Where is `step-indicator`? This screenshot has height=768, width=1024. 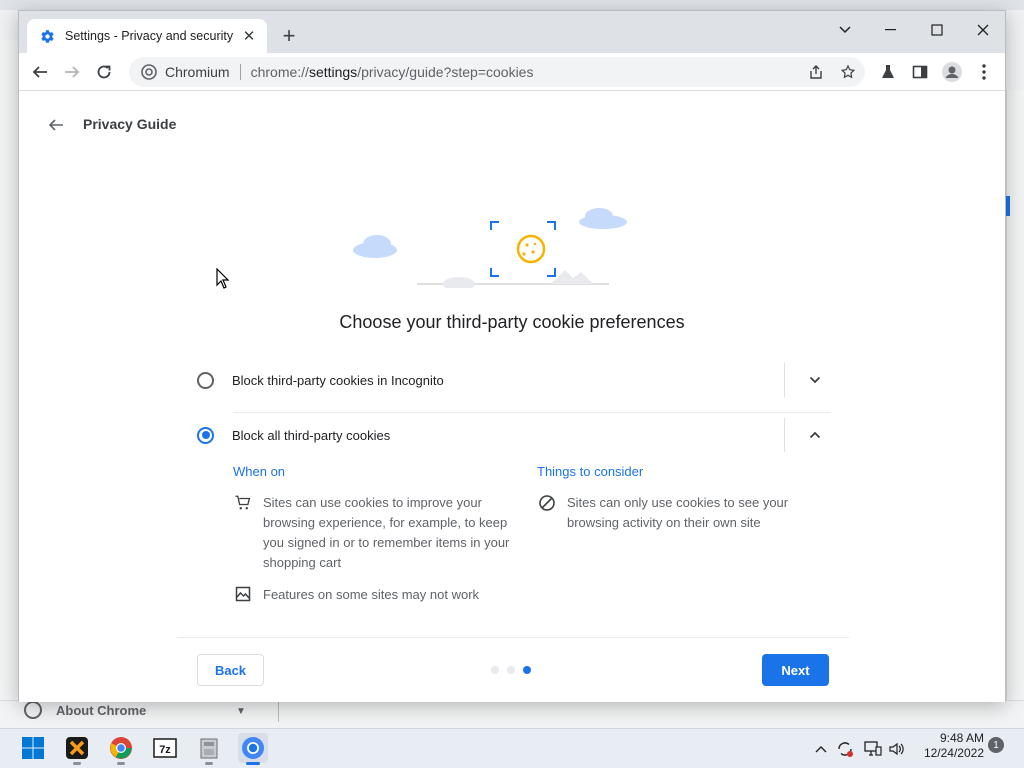 step-indicator is located at coordinates (511, 670).